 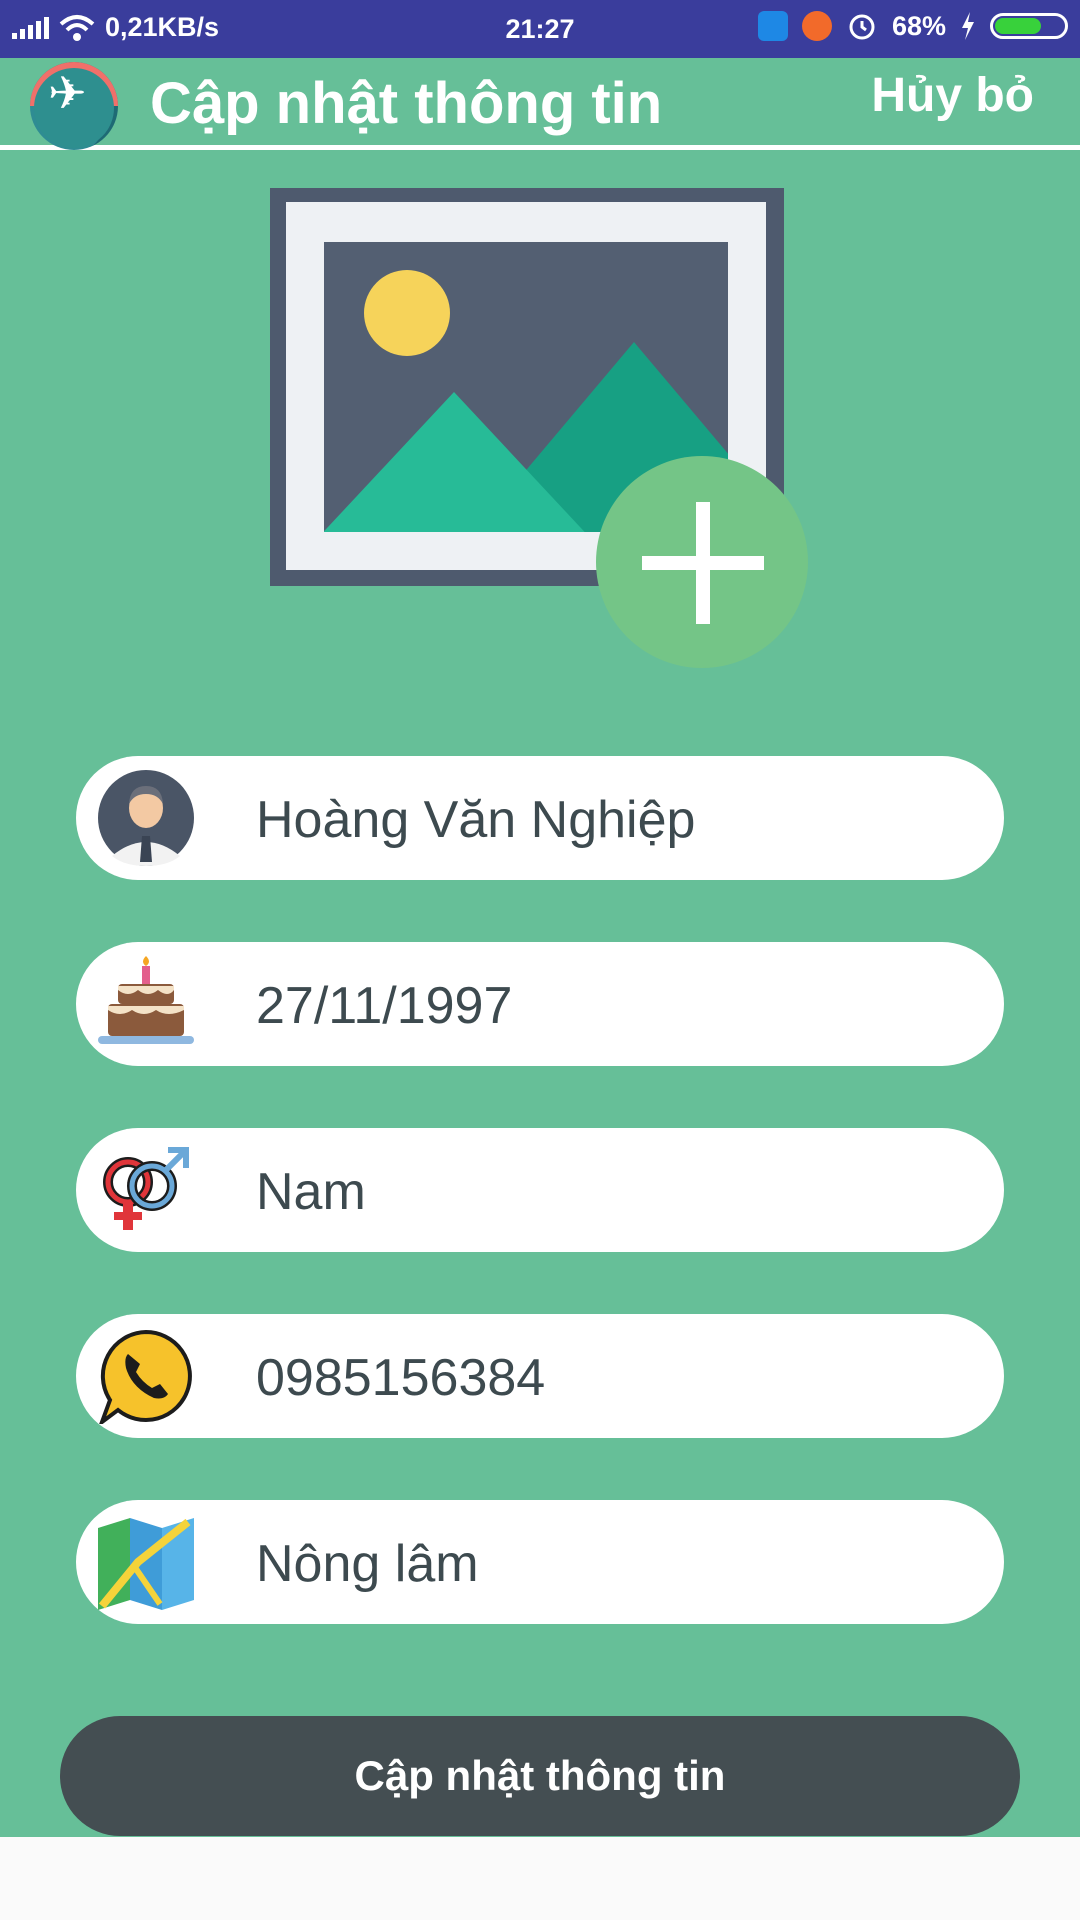 What do you see at coordinates (401, 1378) in the screenshot?
I see `phone-value: 0985156384` at bounding box center [401, 1378].